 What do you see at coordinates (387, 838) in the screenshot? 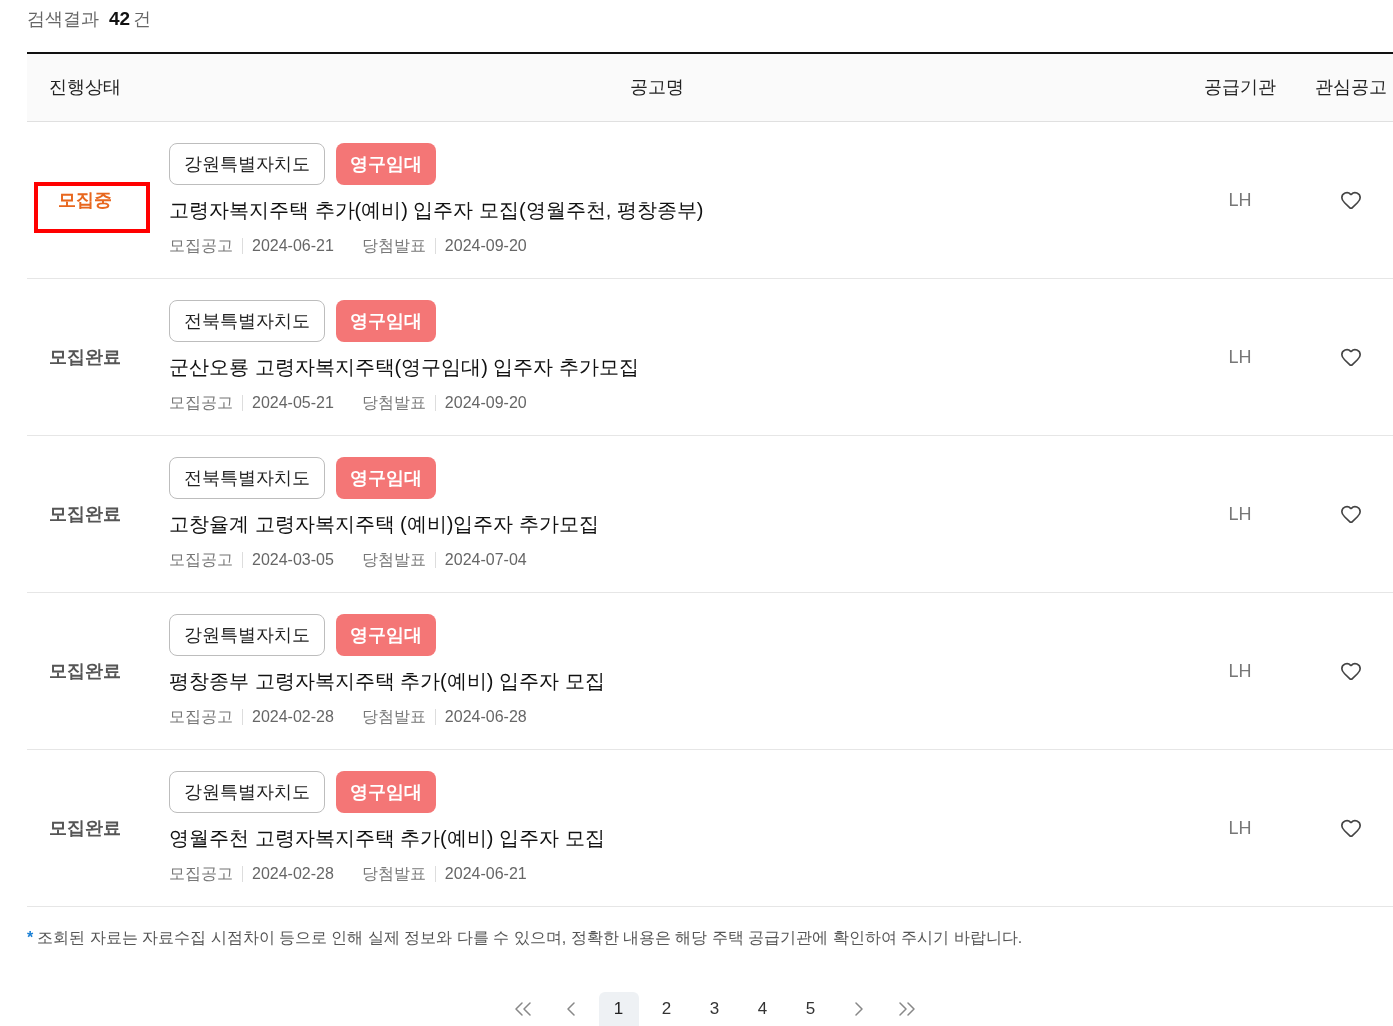
I see `notice-title-link: 영월주천 고령자복지주택 추가(예비) 입주자 모집` at bounding box center [387, 838].